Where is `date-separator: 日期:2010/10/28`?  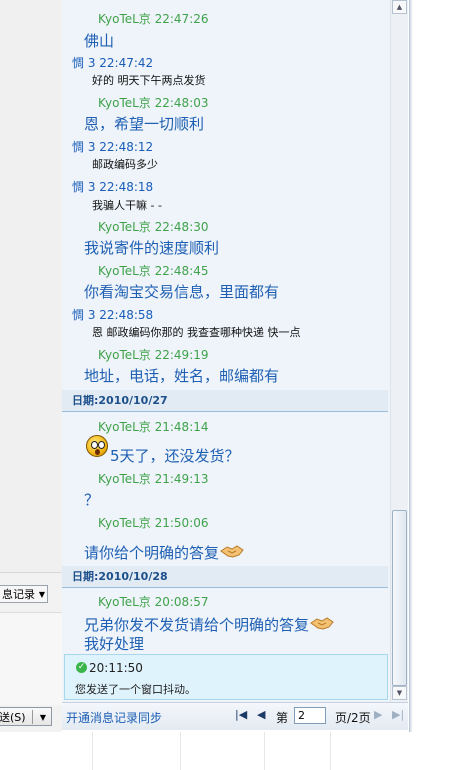 date-separator: 日期:2010/10/28 is located at coordinates (225, 577).